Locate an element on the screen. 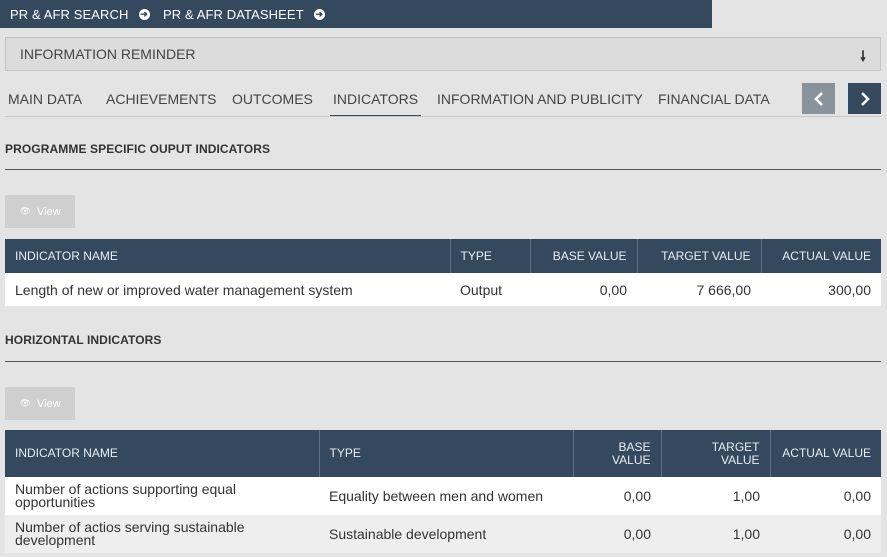  tab-bar-divider is located at coordinates (443, 116).